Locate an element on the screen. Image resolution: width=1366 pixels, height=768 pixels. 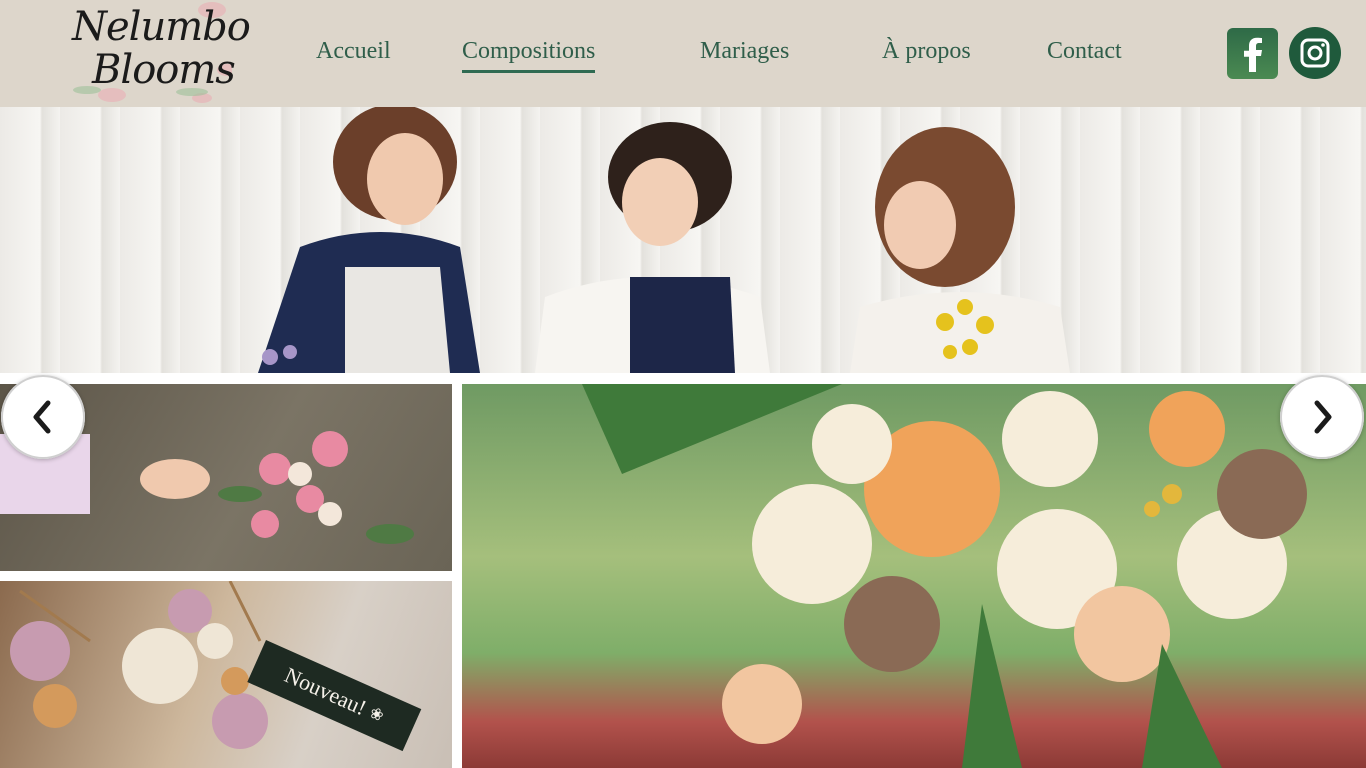
facebook-icon is located at coordinates (1252, 54).